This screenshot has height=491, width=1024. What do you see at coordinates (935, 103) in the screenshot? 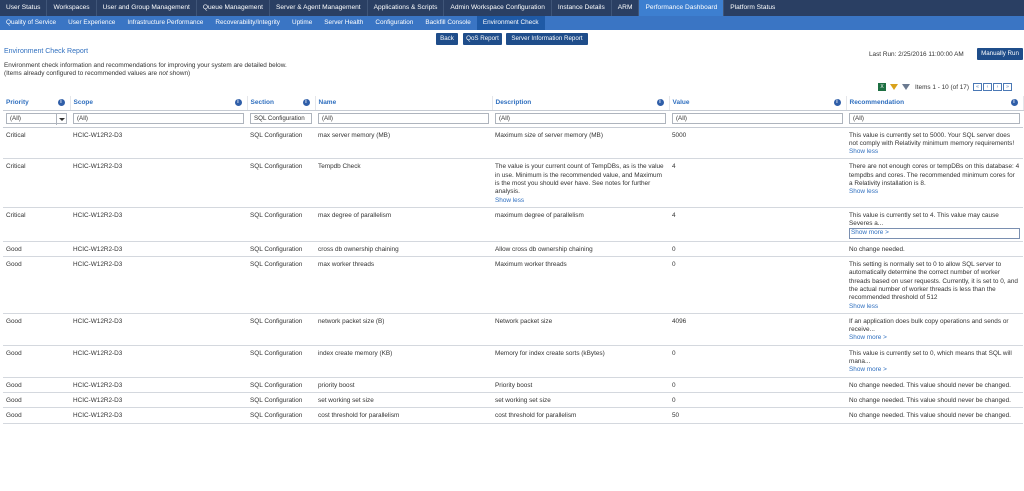
I see `column-header-recommendation: Recommendation i` at bounding box center [935, 103].